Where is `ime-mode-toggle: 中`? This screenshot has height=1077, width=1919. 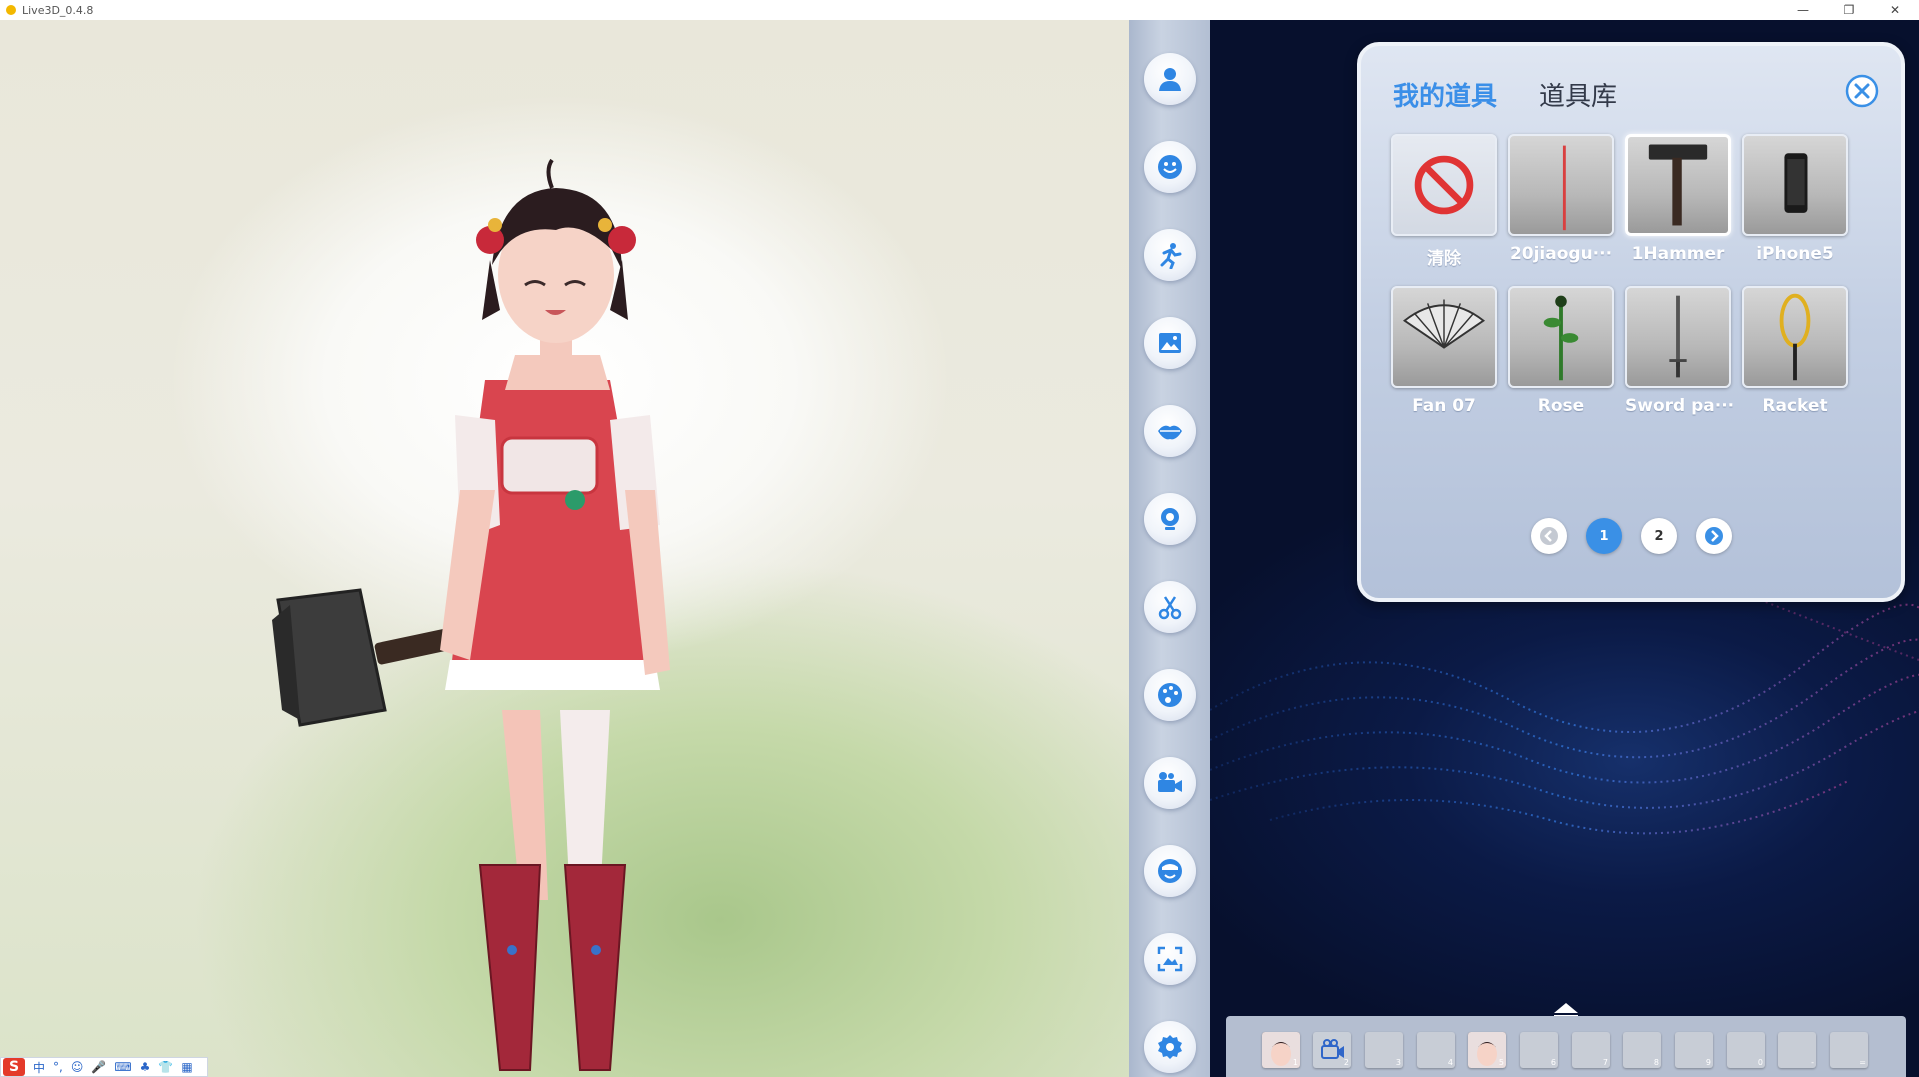 ime-mode-toggle: 中 is located at coordinates (39, 1067).